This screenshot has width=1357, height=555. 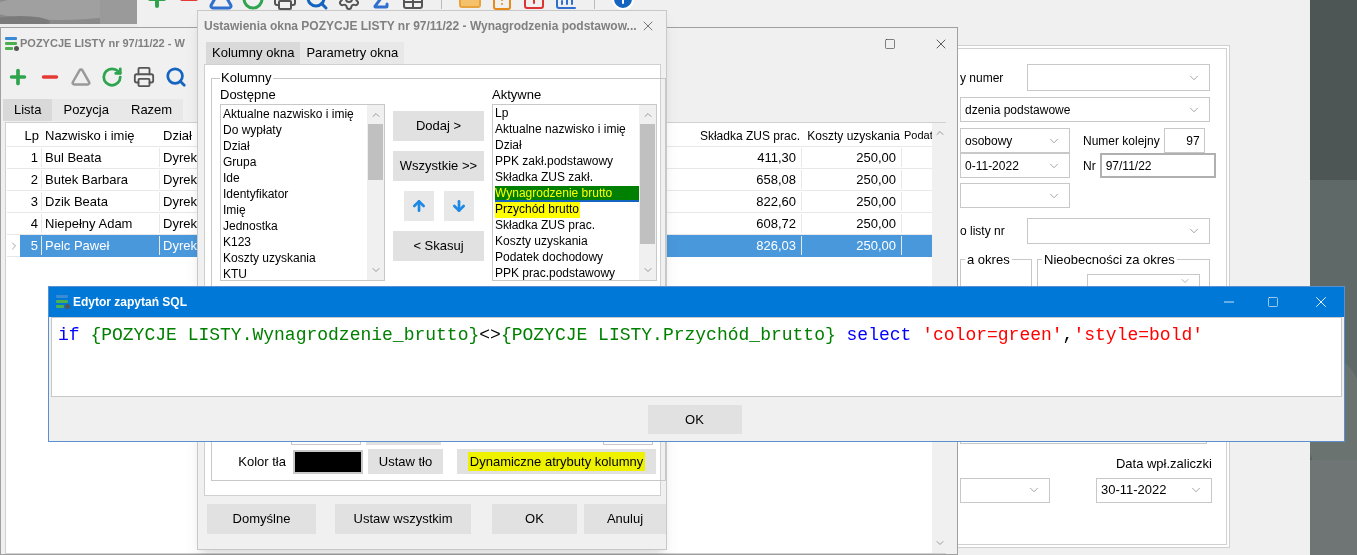 I want to click on table-cell: 5, so click(x=31, y=245).